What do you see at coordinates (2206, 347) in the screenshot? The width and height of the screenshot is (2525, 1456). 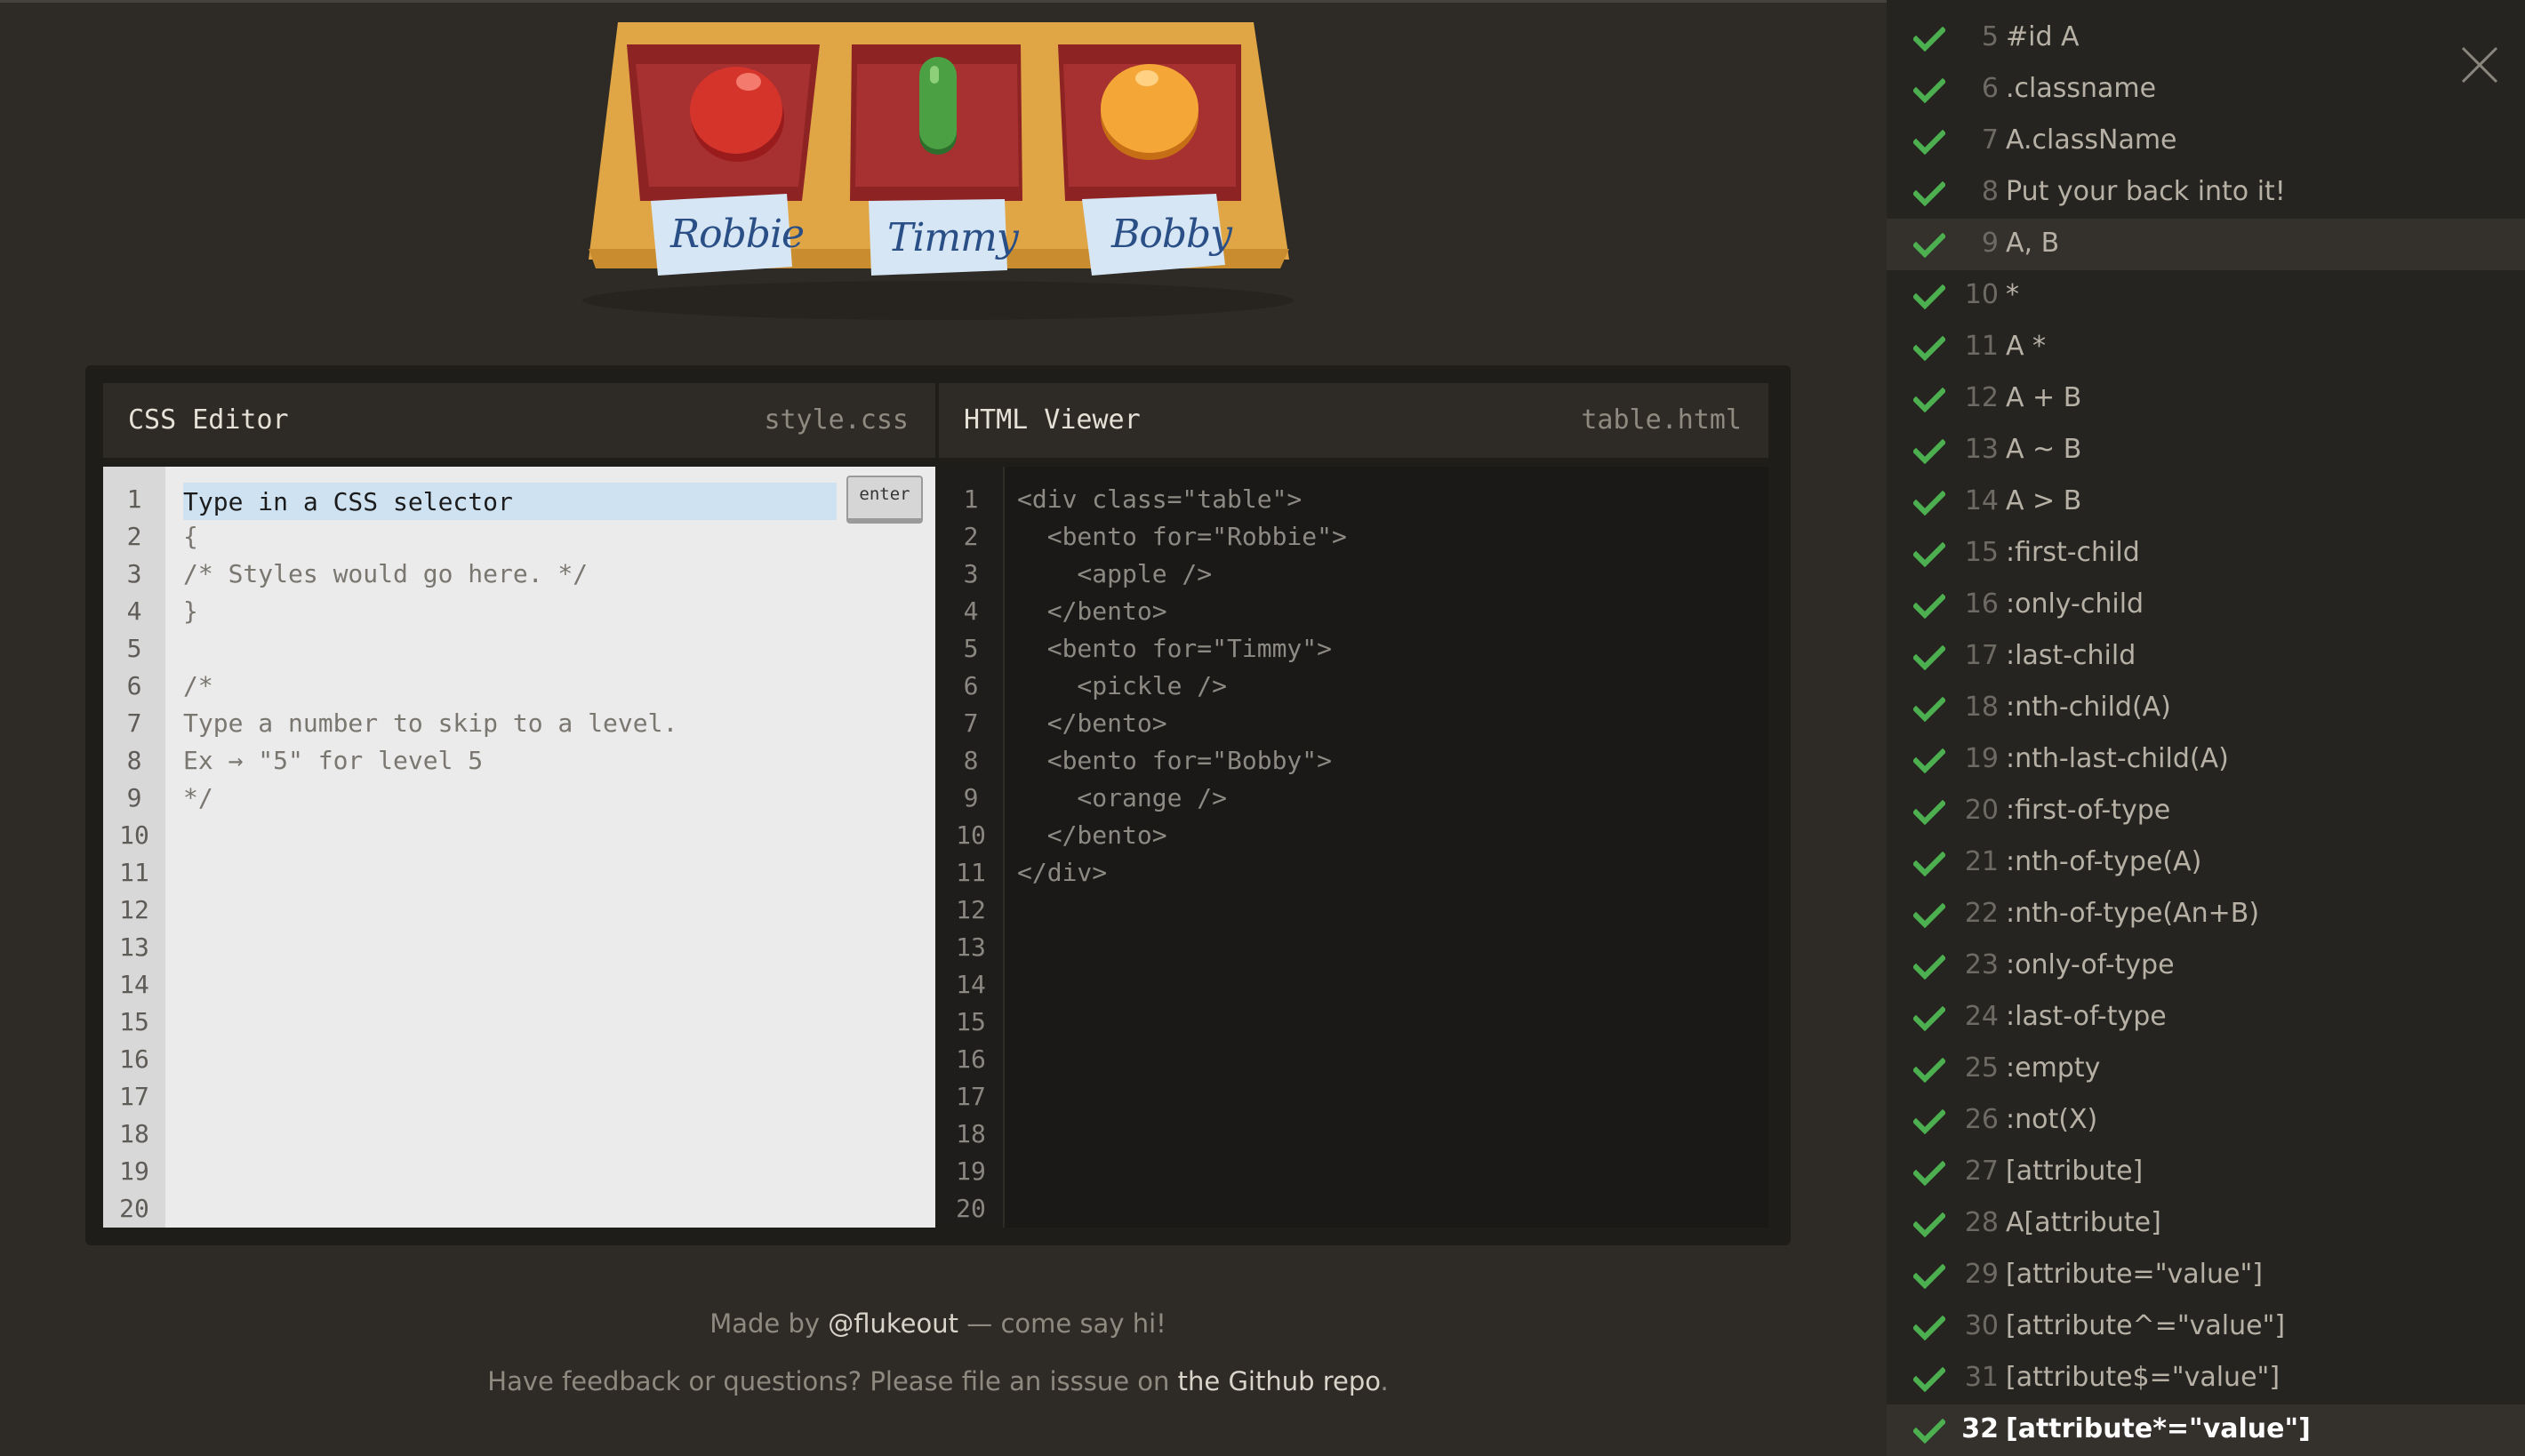 I see `level-item: 11 A *` at bounding box center [2206, 347].